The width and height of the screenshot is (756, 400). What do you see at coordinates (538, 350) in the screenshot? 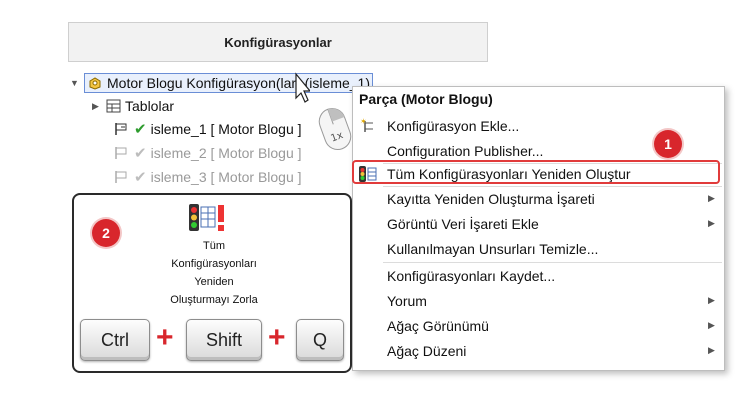
I see `menu-item-tree-order: Ağaç Düzeni ▶` at bounding box center [538, 350].